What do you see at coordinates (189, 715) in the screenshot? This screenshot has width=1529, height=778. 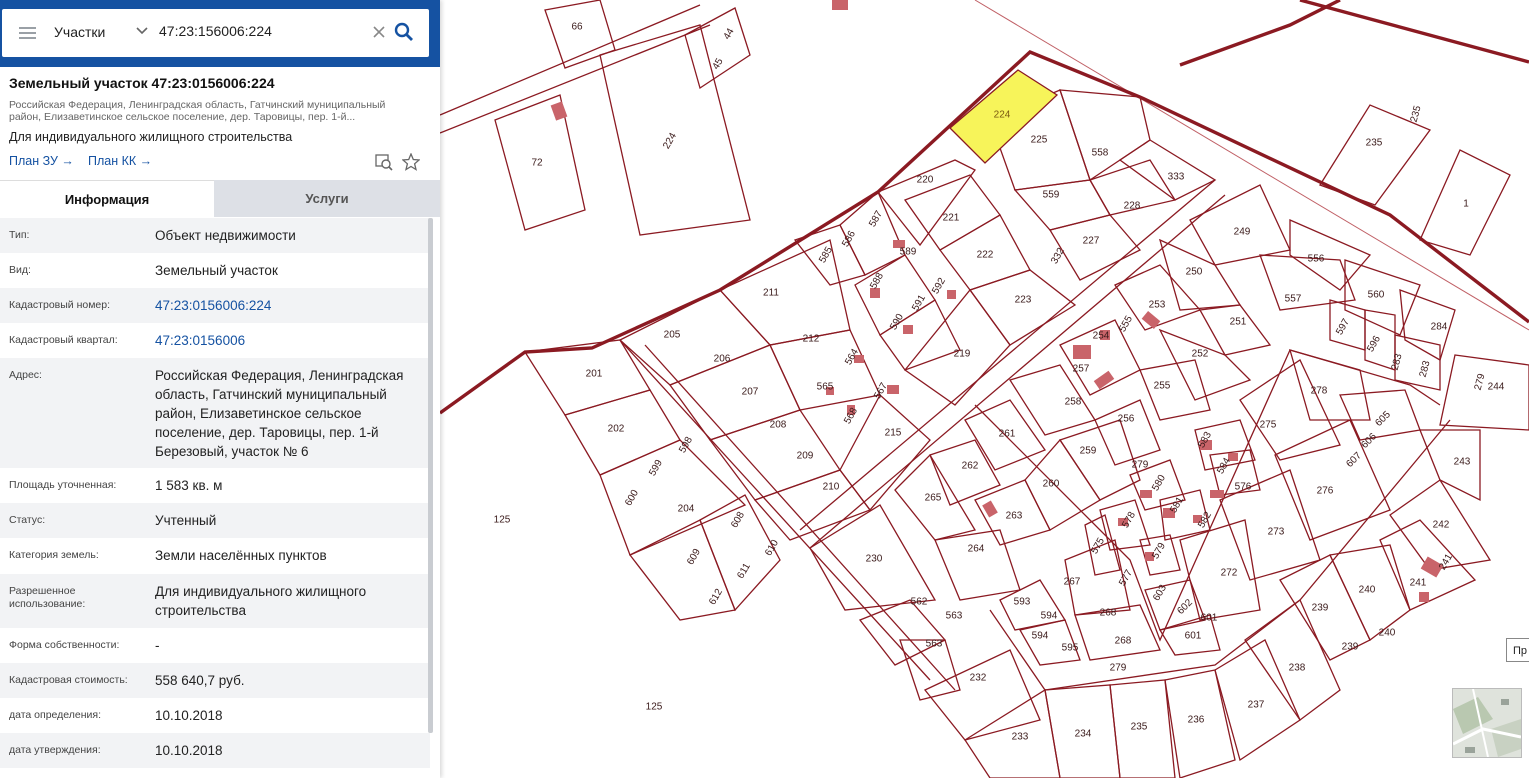 I see `info-row-value: 10.10.2018` at bounding box center [189, 715].